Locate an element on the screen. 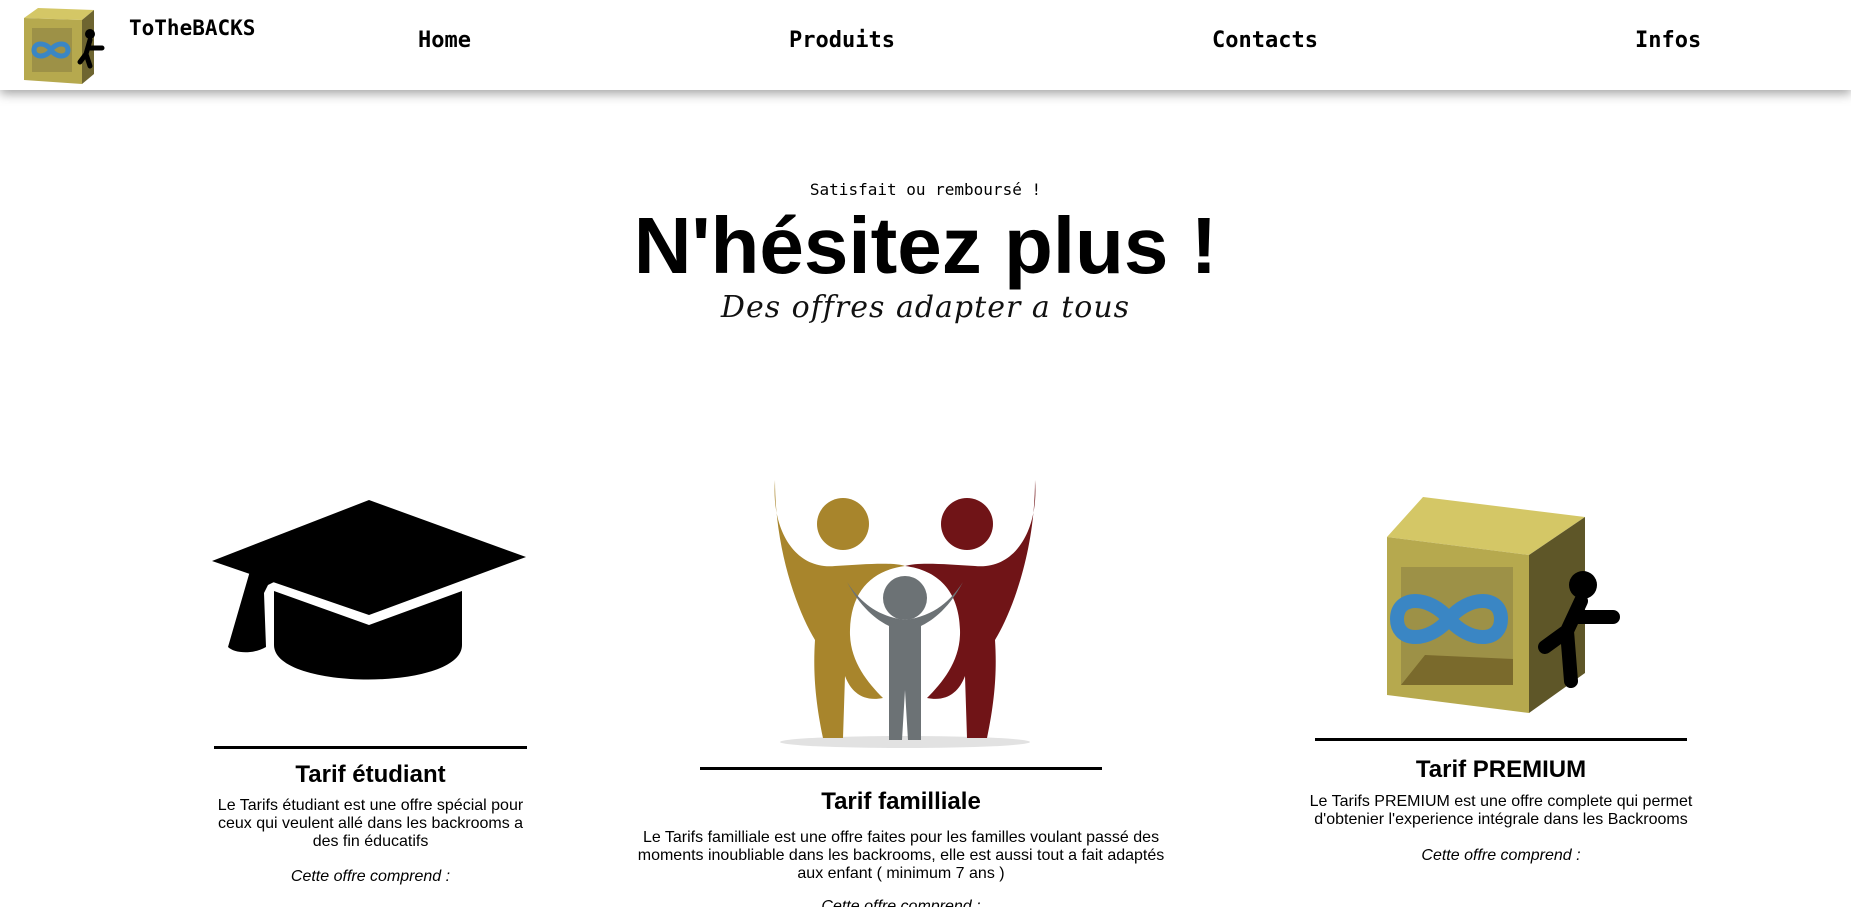 The width and height of the screenshot is (1851, 907). graduation-cap-icon is located at coordinates (369, 590).